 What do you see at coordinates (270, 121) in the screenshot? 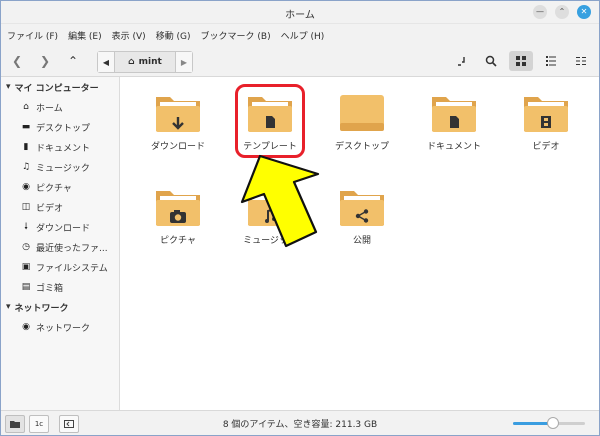
I see `highlight-box` at bounding box center [270, 121].